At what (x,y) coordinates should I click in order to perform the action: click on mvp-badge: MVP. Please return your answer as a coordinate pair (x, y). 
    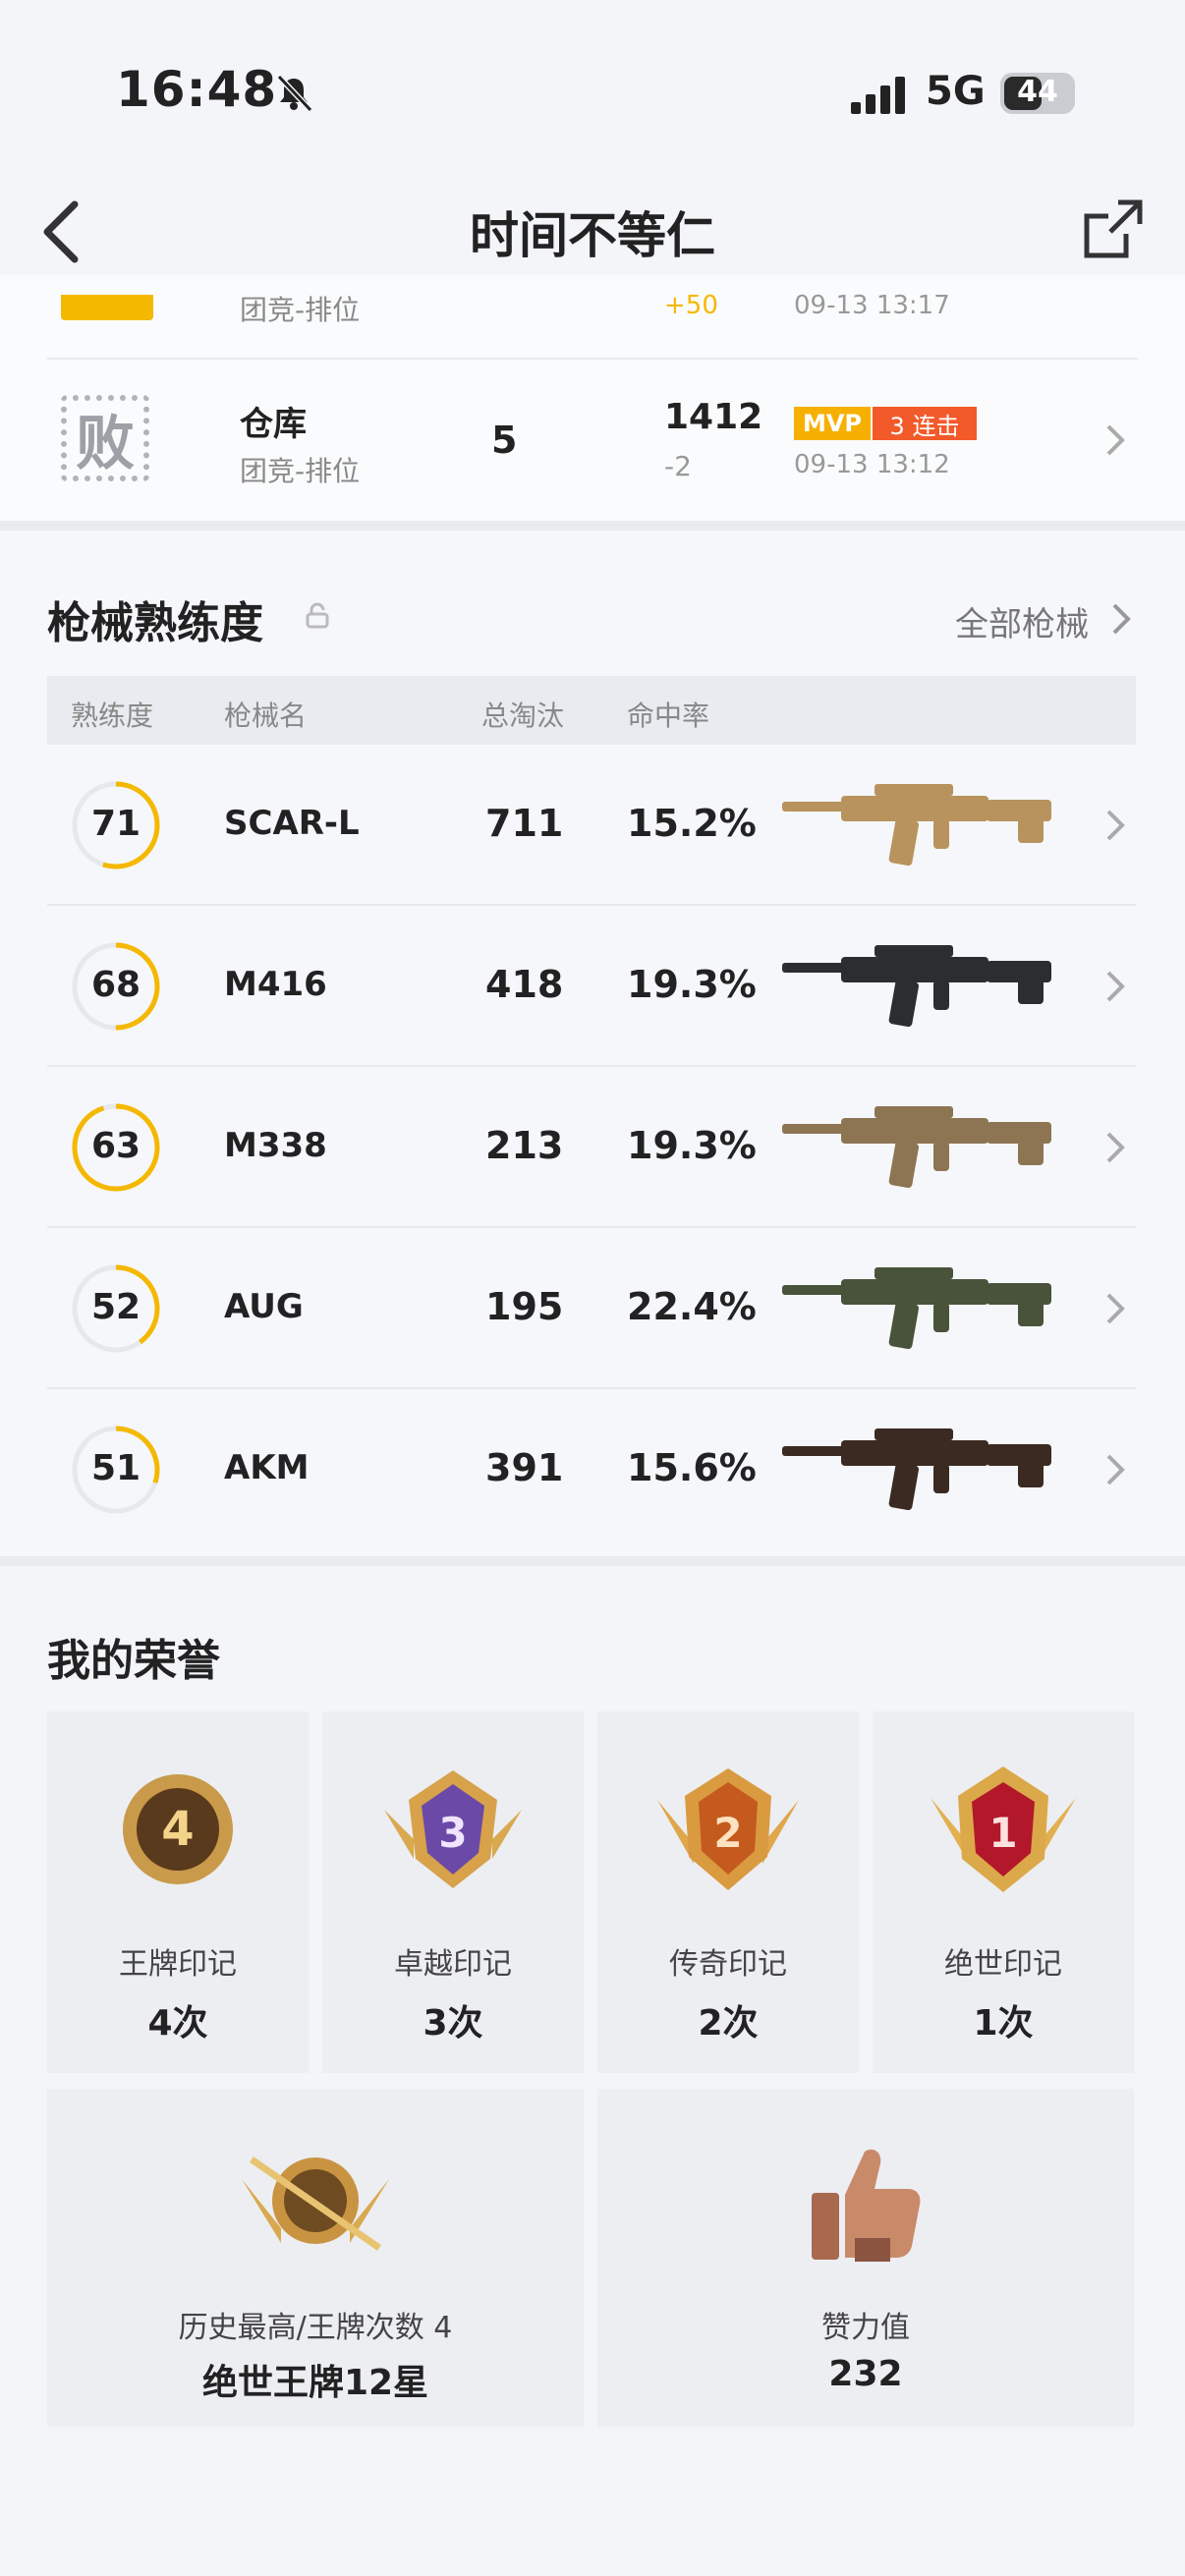
    Looking at the image, I should click on (833, 423).